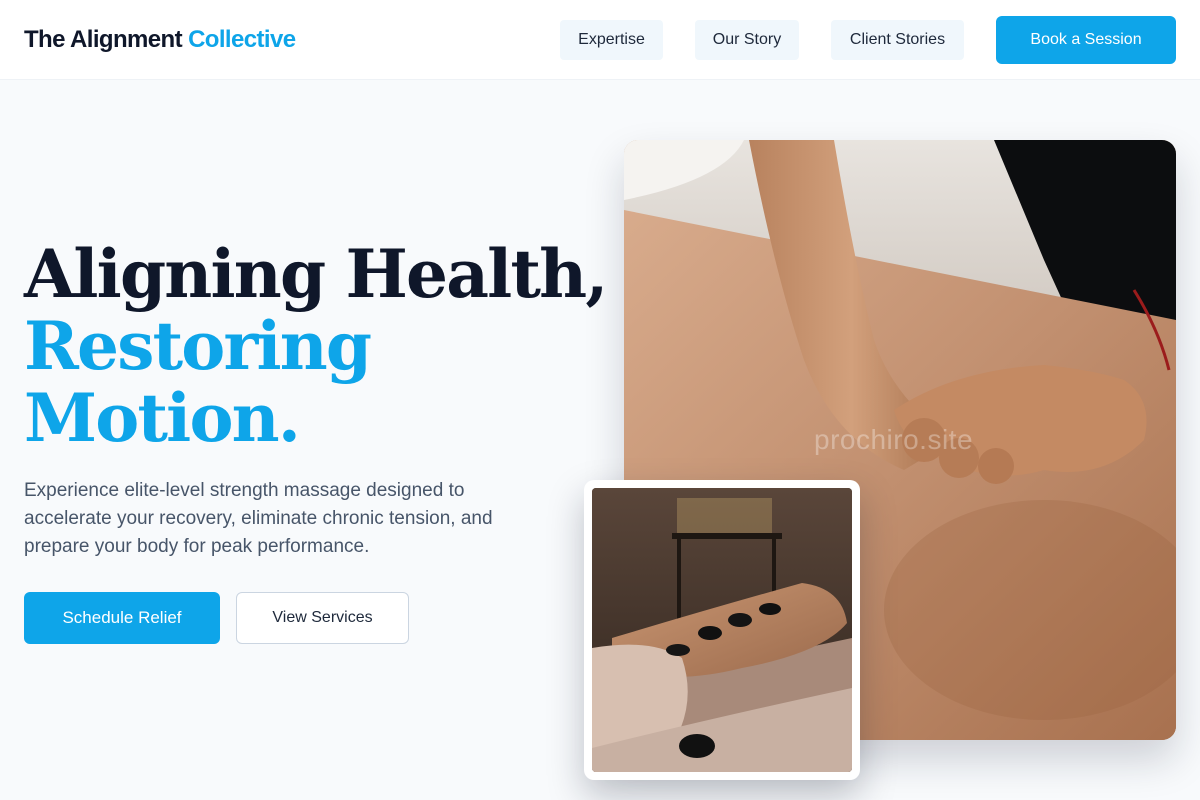 The height and width of the screenshot is (800, 1200). I want to click on inset-photo-card, so click(722, 630).